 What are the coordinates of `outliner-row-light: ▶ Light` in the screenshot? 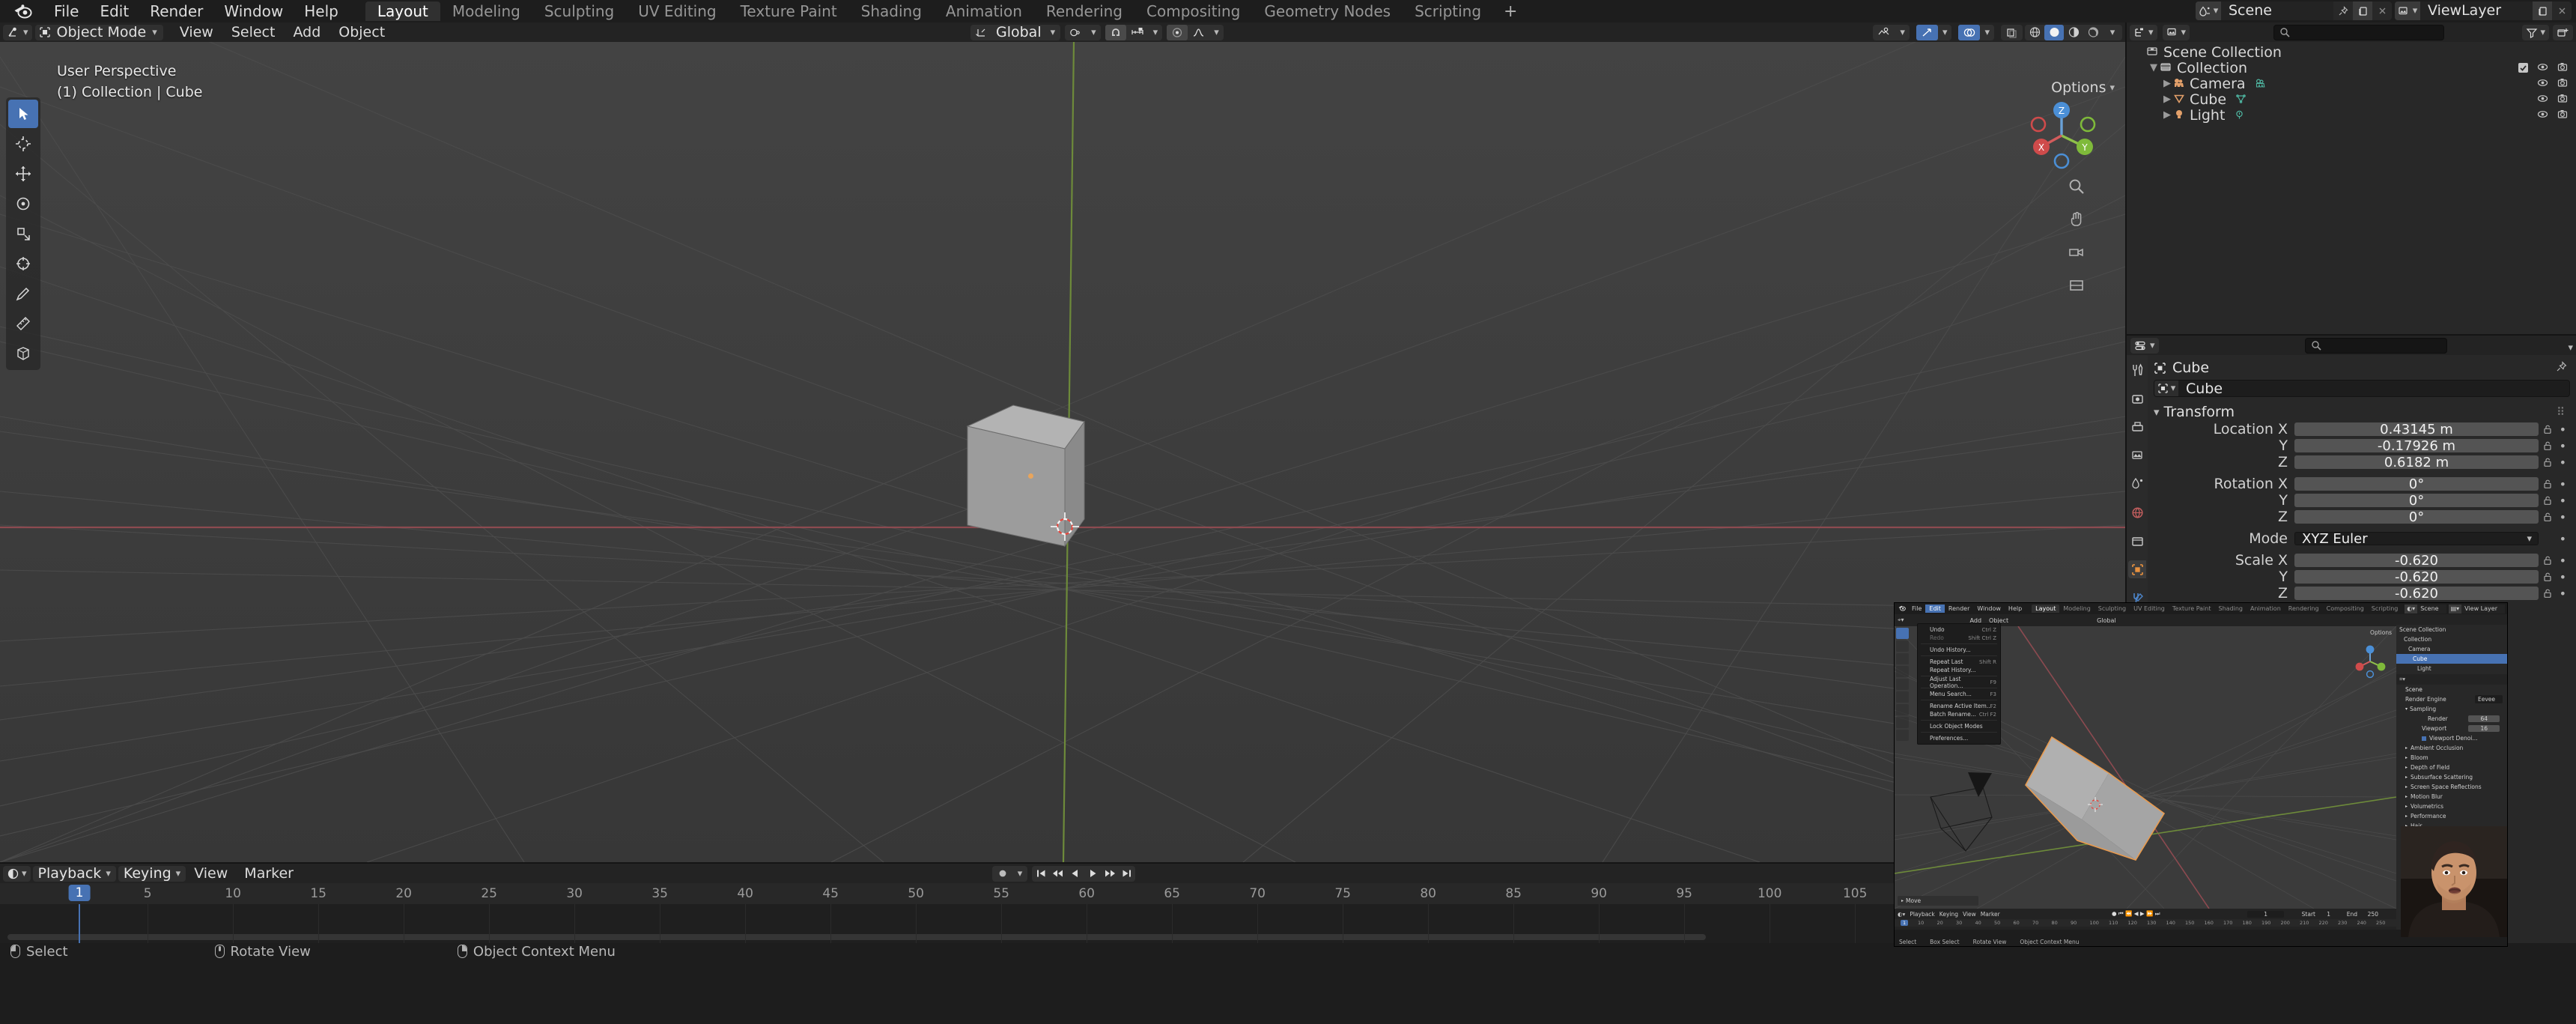 It's located at (2351, 115).